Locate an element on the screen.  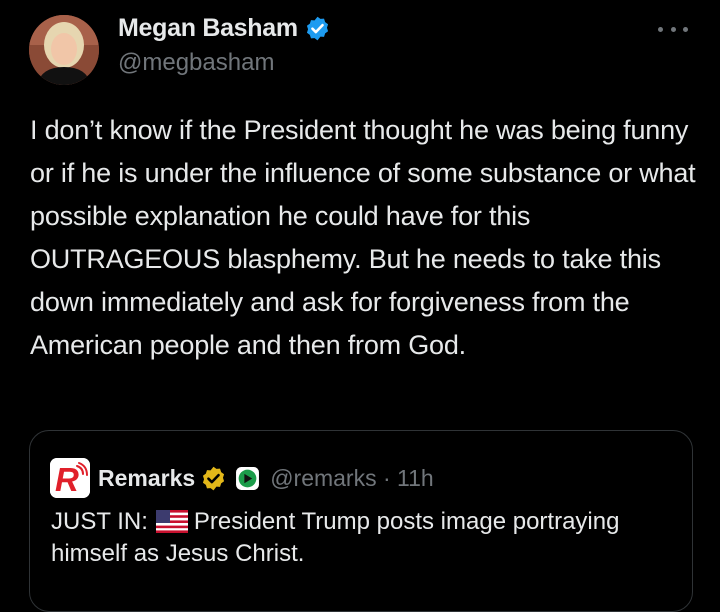
quoted-text-prefix: JUST IN: is located at coordinates (99, 521).